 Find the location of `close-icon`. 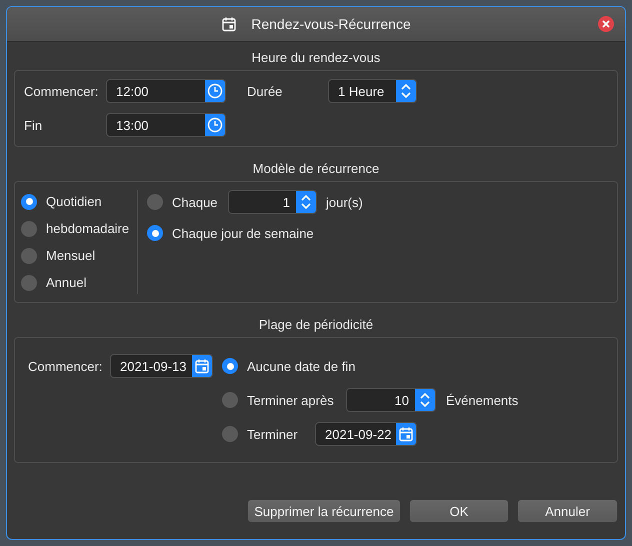

close-icon is located at coordinates (606, 24).